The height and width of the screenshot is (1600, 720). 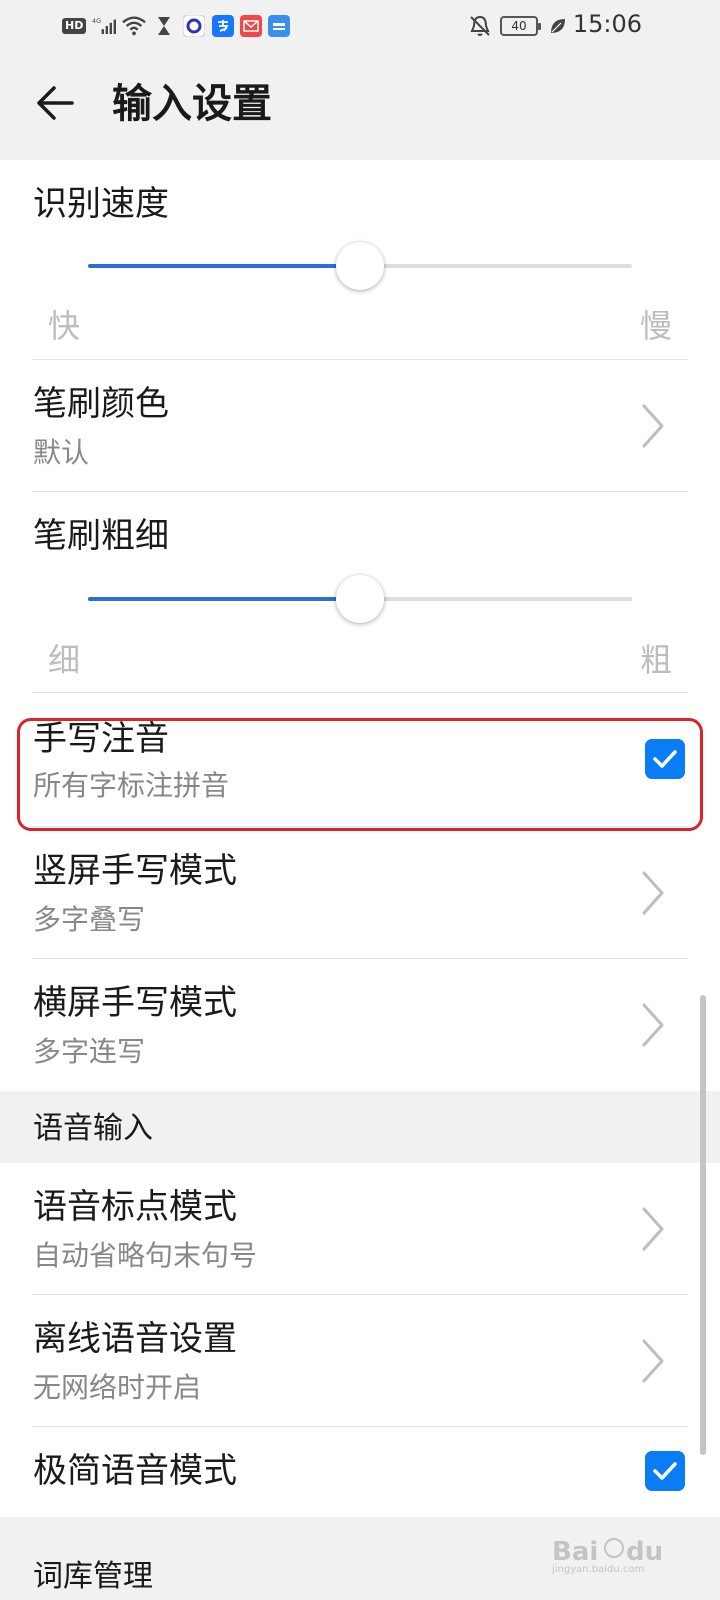 What do you see at coordinates (251, 26) in the screenshot?
I see `mail-app-icon` at bounding box center [251, 26].